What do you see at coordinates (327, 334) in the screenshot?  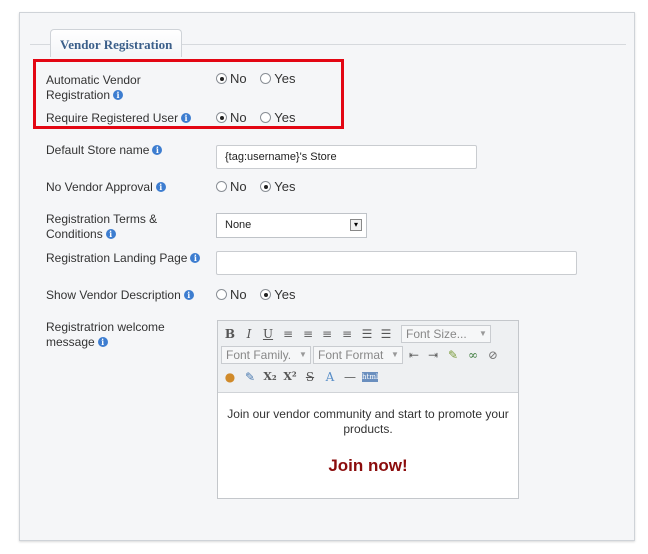 I see `align-right-icon: ≡` at bounding box center [327, 334].